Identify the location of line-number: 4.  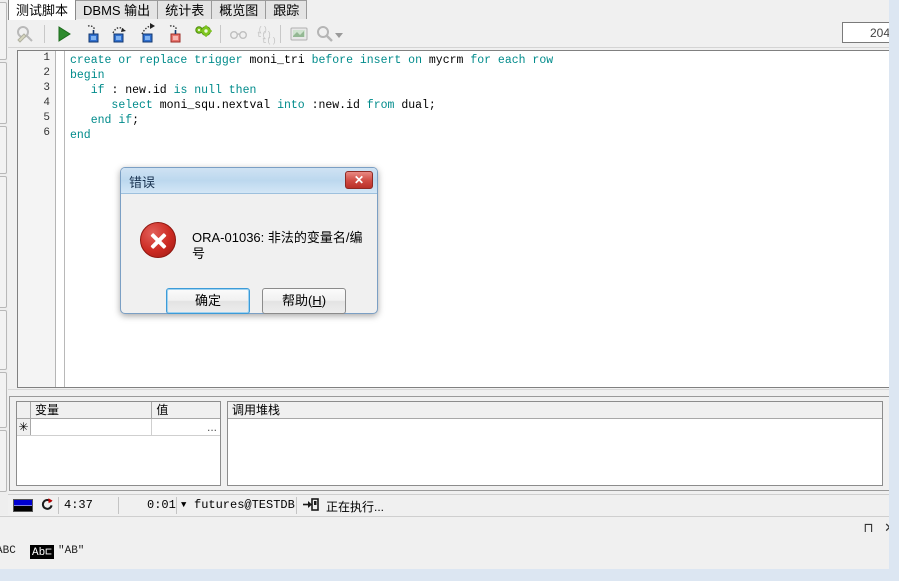
(46, 103).